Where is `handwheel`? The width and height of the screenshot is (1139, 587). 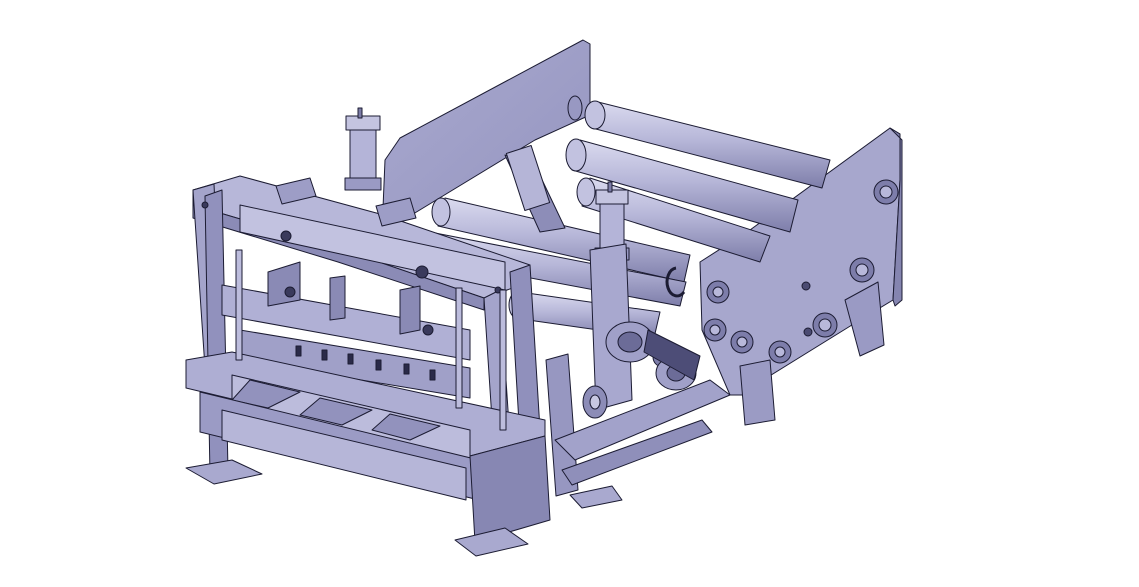
handwheel is located at coordinates (595, 402).